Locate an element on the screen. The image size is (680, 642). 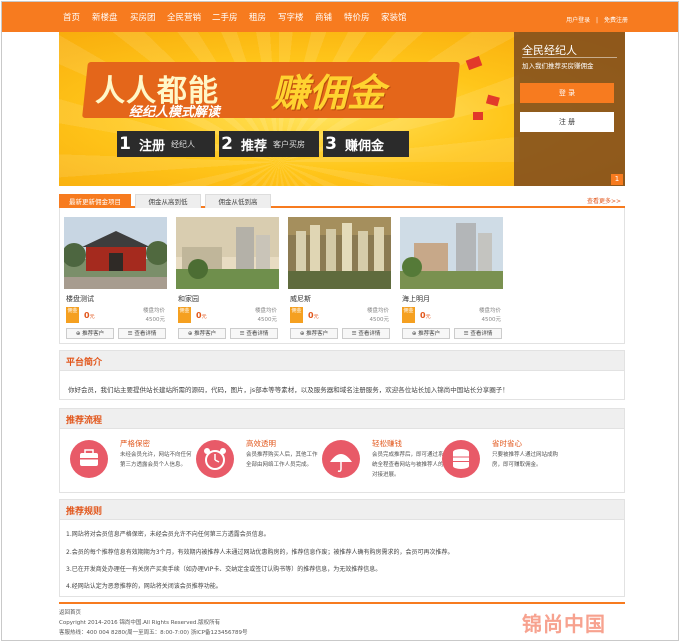
process-step: 轻松赚钱 会员完成推荐后，即可通过系统全程查看网站与被推荐人的对接进展。 is located at coordinates (387, 462).